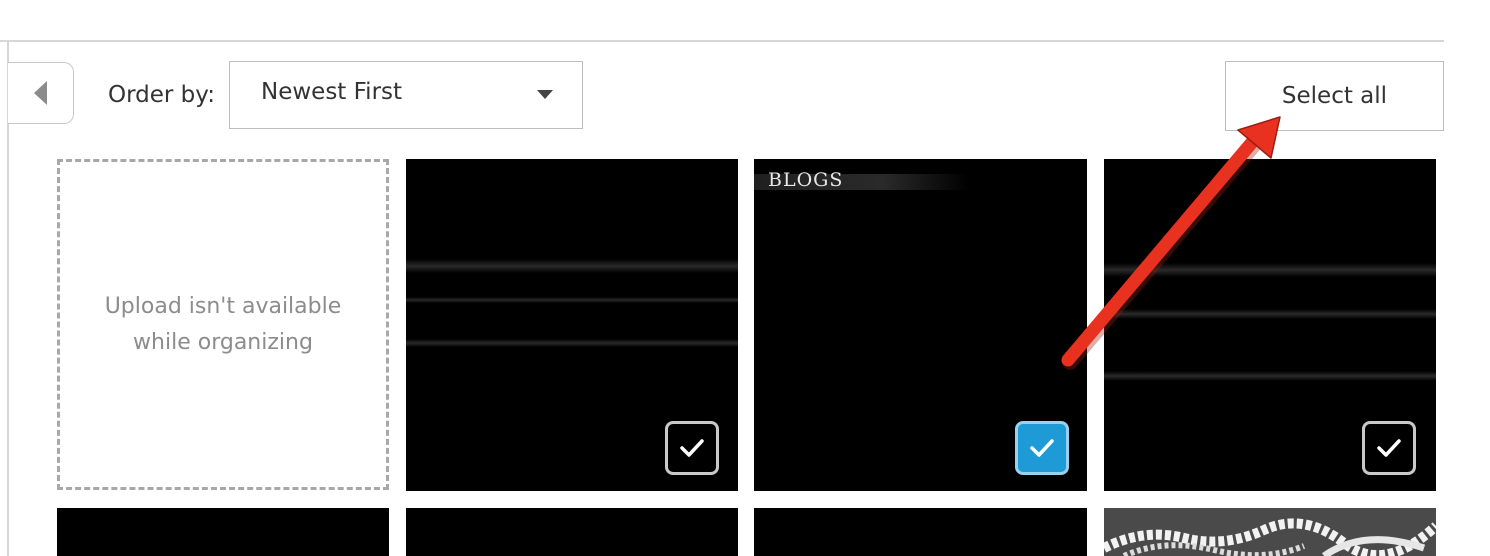  What do you see at coordinates (161, 95) in the screenshot?
I see `order-by-label: Order by:` at bounding box center [161, 95].